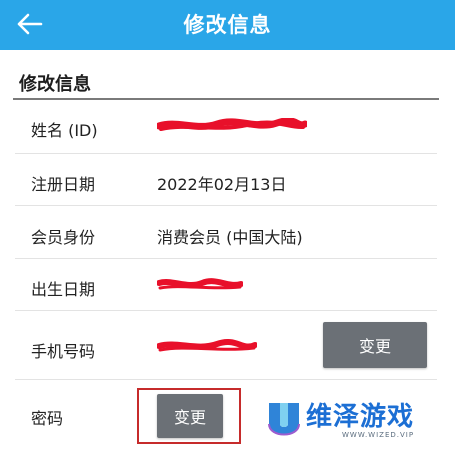  What do you see at coordinates (360, 417) in the screenshot?
I see `watermark-text: 维泽游戏` at bounding box center [360, 417].